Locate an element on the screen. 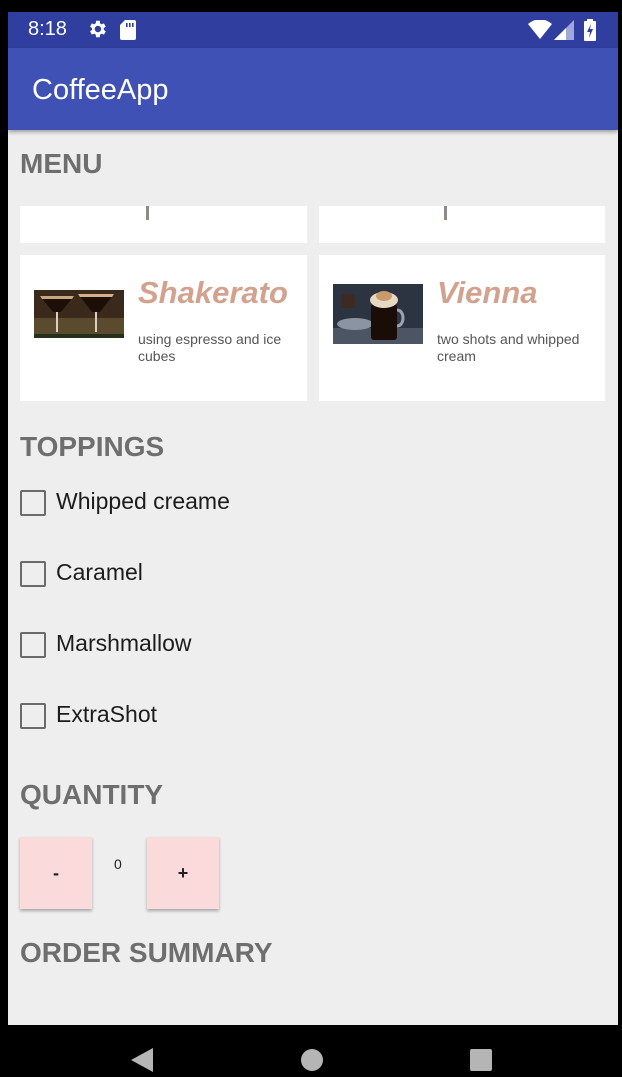 The height and width of the screenshot is (1077, 622). menu-card-vienna: Vienna two shots and whipped cream is located at coordinates (462, 328).